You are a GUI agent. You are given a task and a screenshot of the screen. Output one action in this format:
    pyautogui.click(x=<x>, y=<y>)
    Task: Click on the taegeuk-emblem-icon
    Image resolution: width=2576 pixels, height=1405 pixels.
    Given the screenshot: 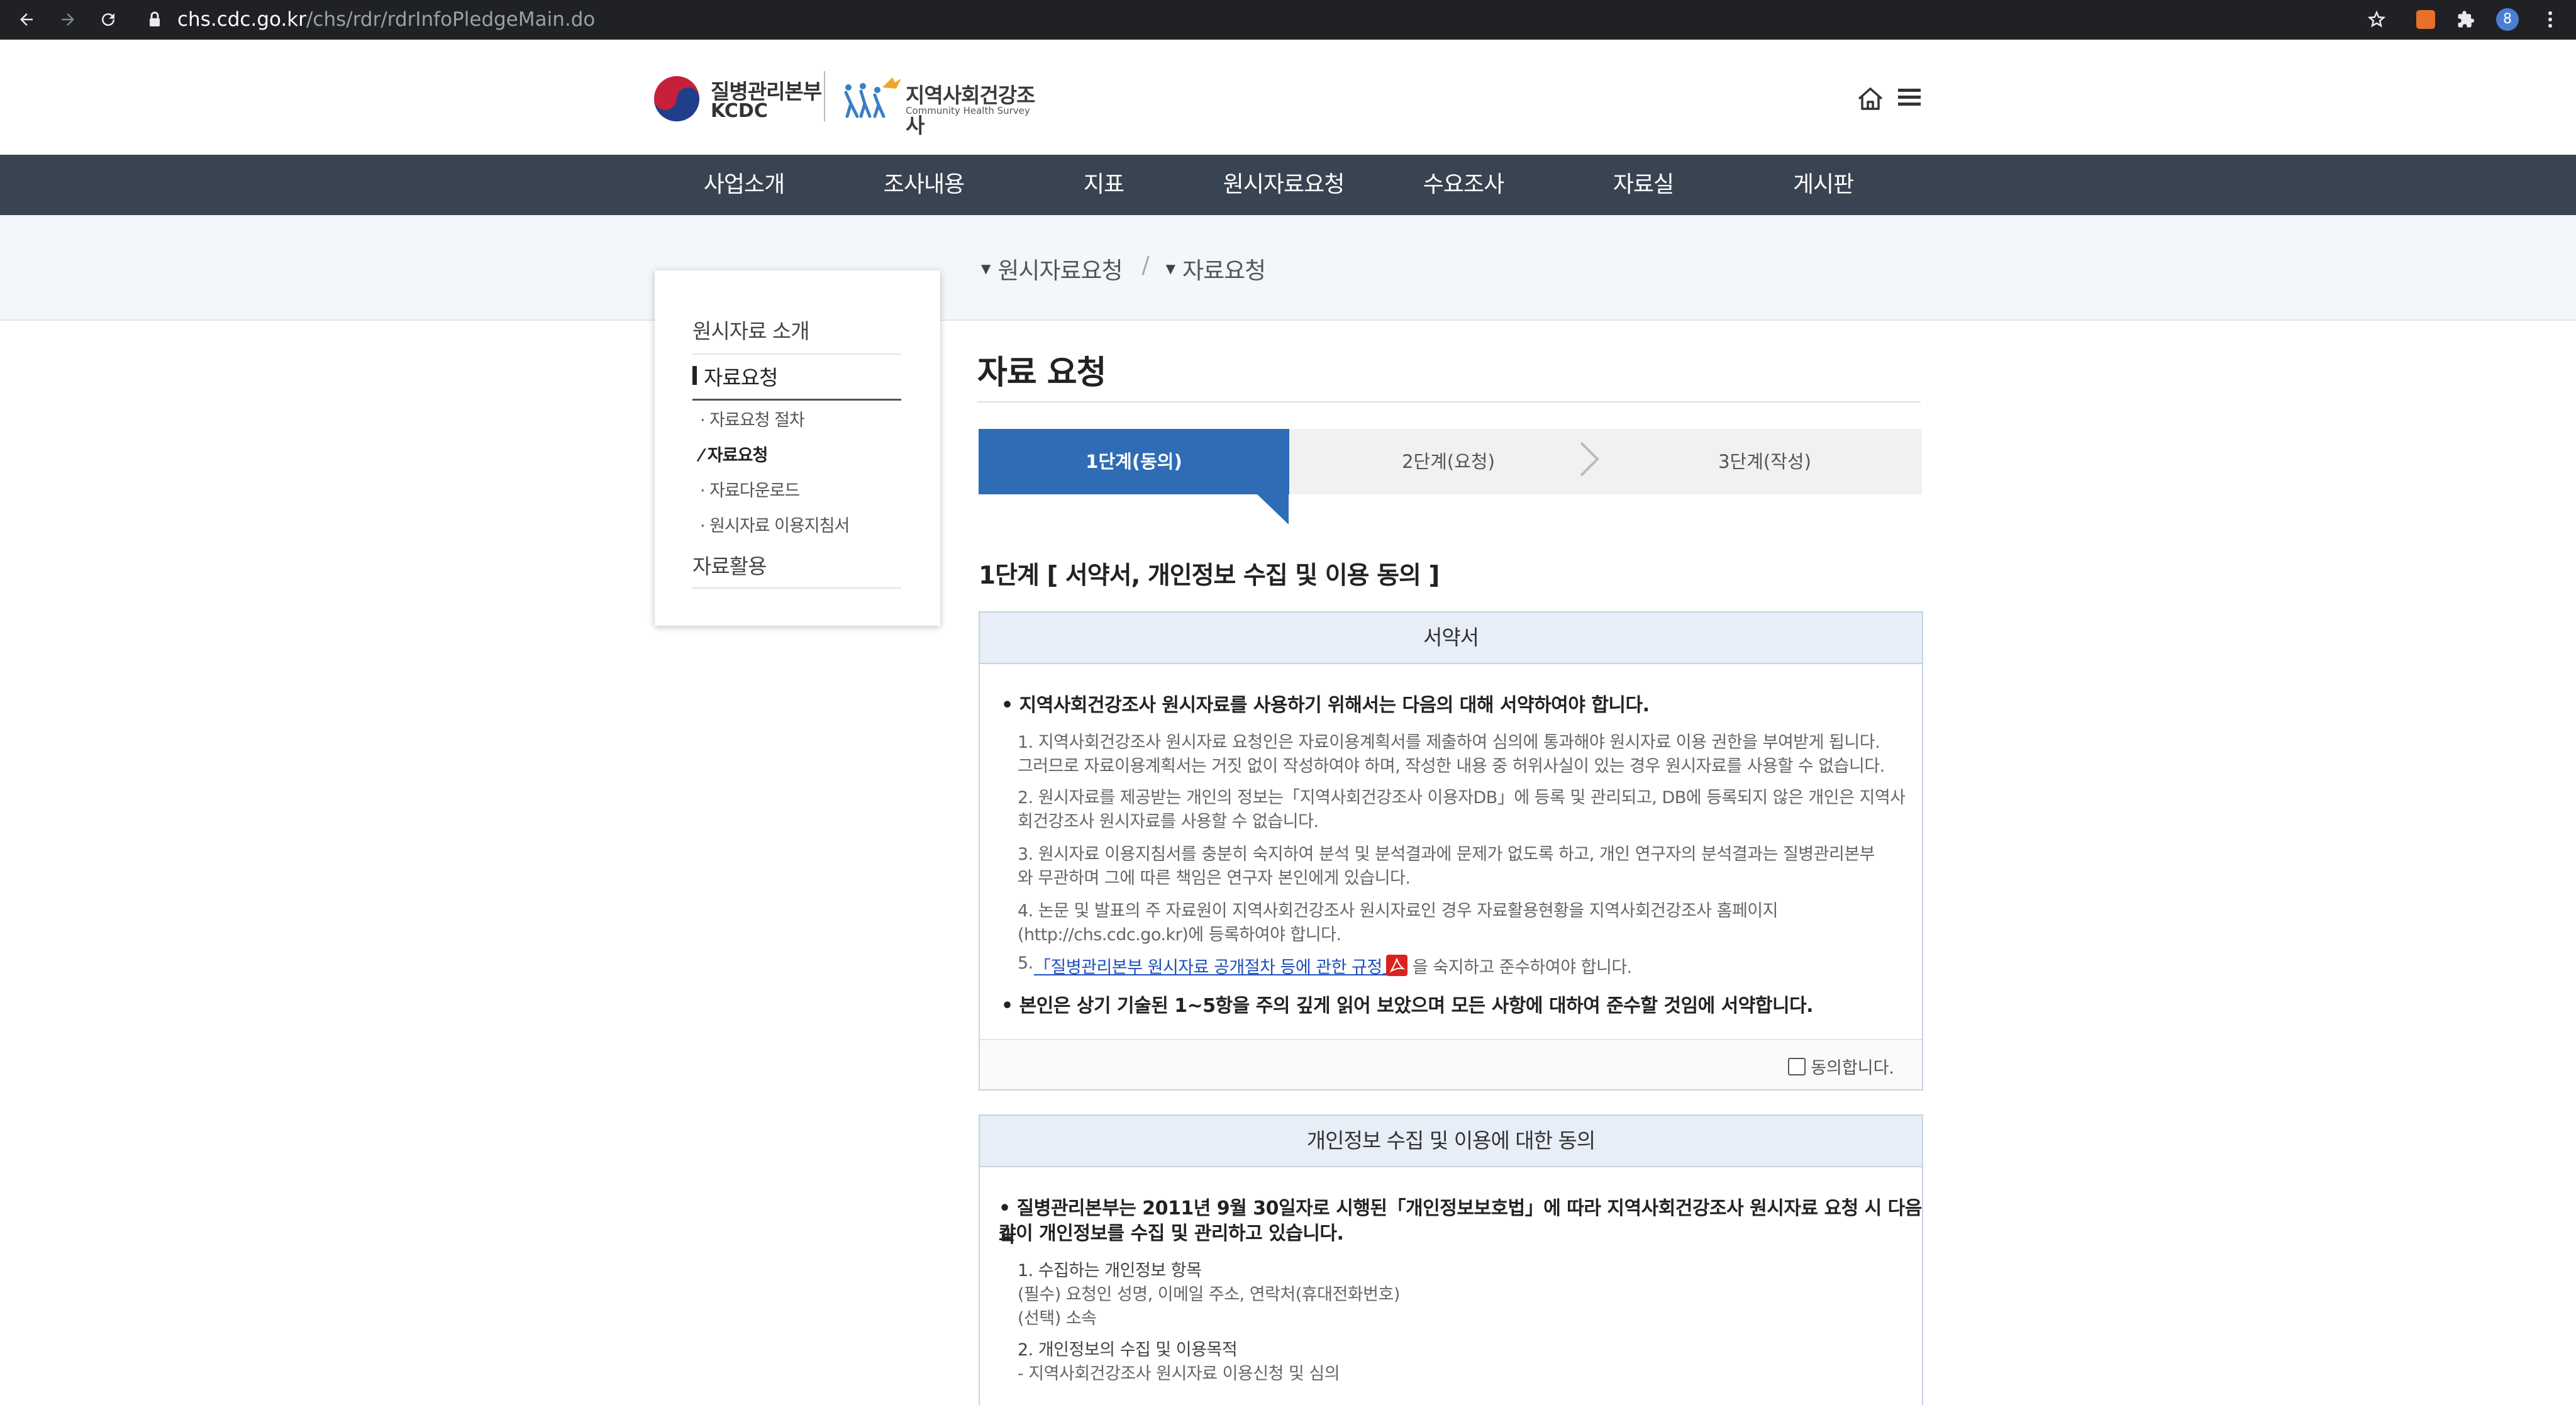 What is the action you would take?
    pyautogui.click(x=676, y=98)
    